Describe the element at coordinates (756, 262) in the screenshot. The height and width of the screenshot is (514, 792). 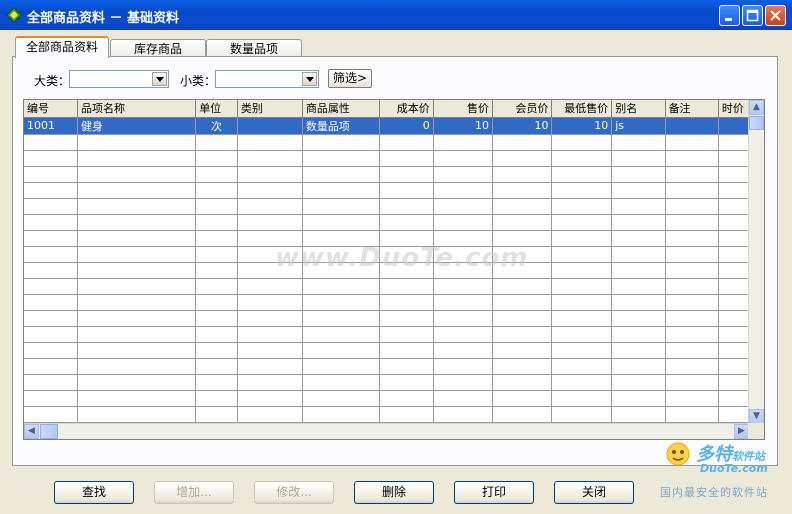
I see `vertical-scrollbar: ▲ ▼` at that location.